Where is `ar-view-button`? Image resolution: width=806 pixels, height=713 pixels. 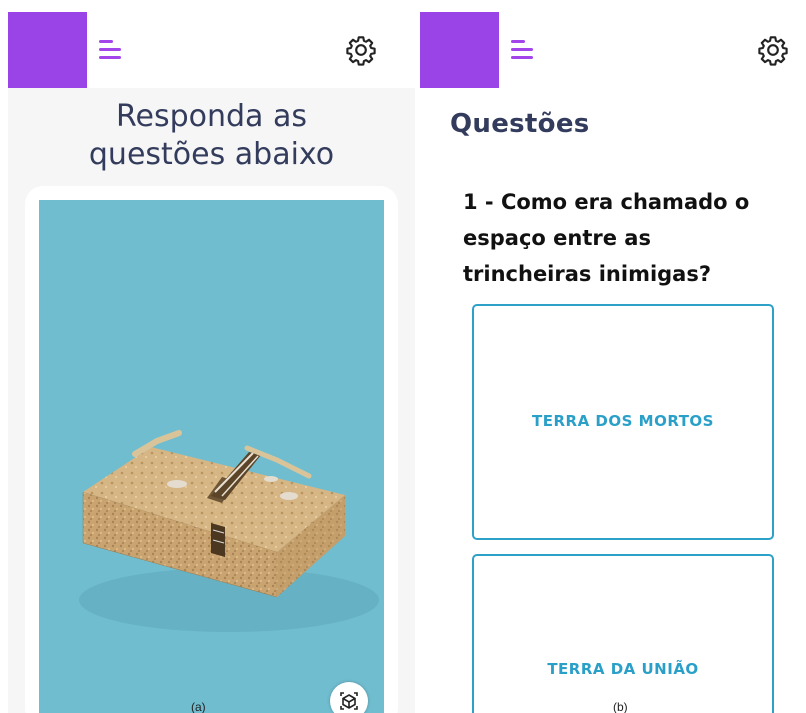
ar-view-button is located at coordinates (349, 697).